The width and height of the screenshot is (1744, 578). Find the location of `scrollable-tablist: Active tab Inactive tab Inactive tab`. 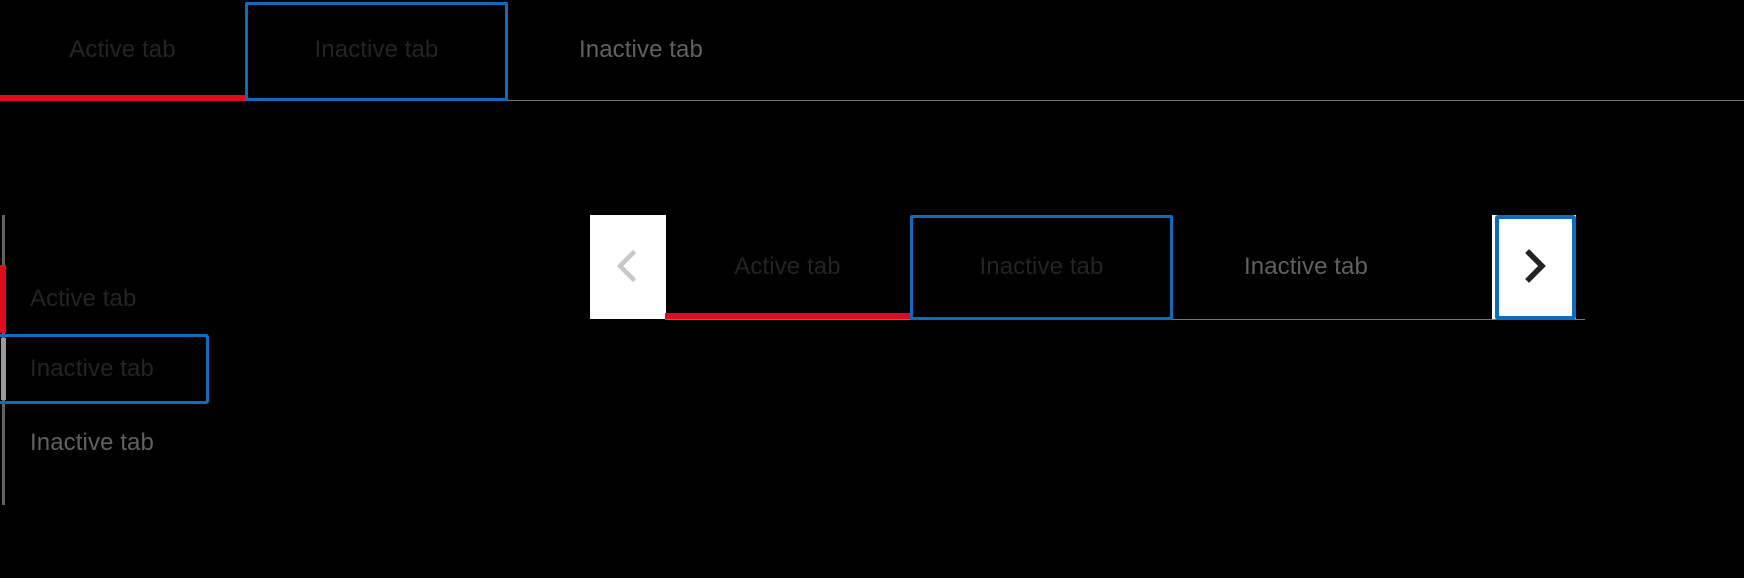

scrollable-tablist: Active tab Inactive tab Inactive tab is located at coordinates (1167, 270).